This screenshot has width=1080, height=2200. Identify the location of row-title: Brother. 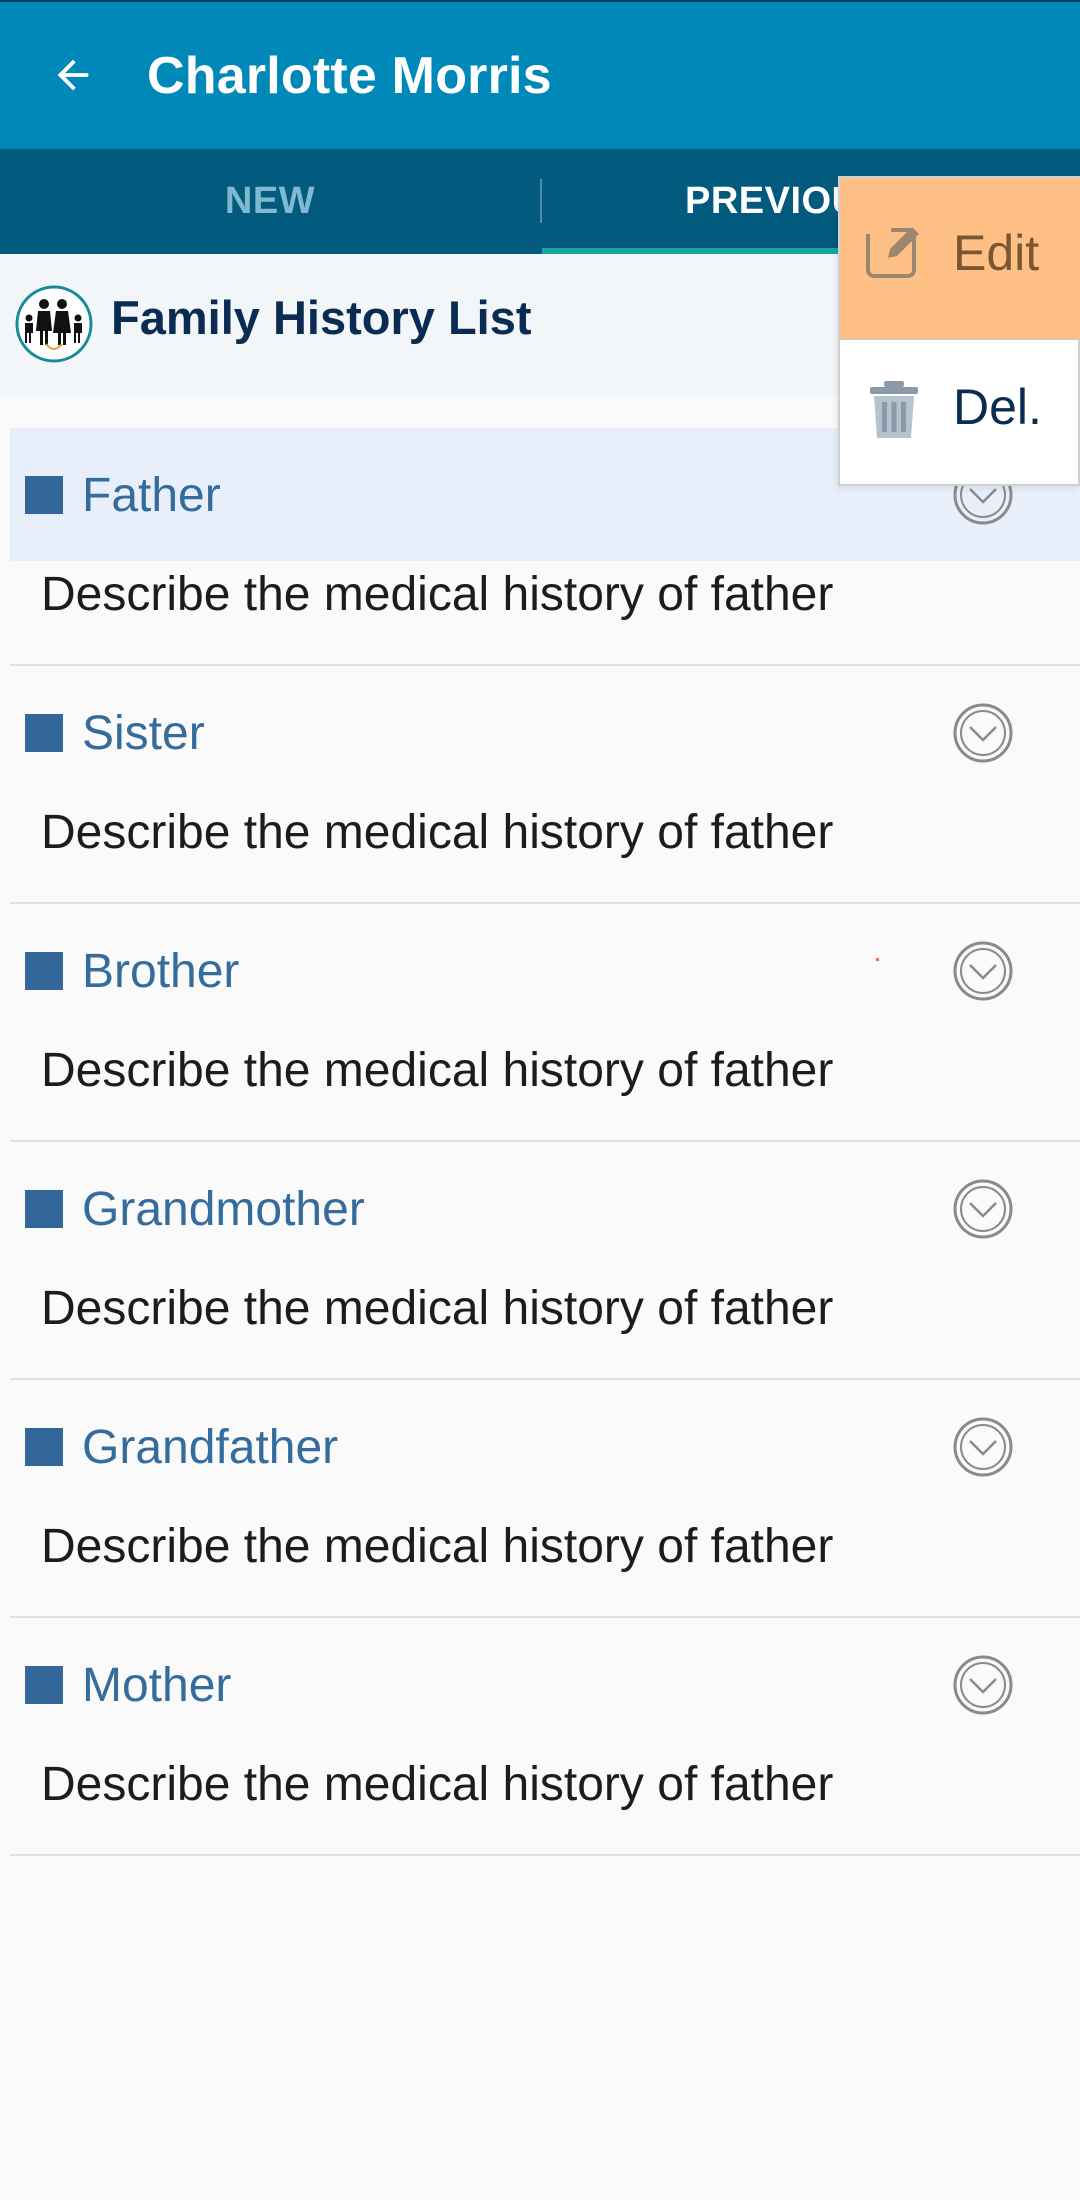
(161, 971).